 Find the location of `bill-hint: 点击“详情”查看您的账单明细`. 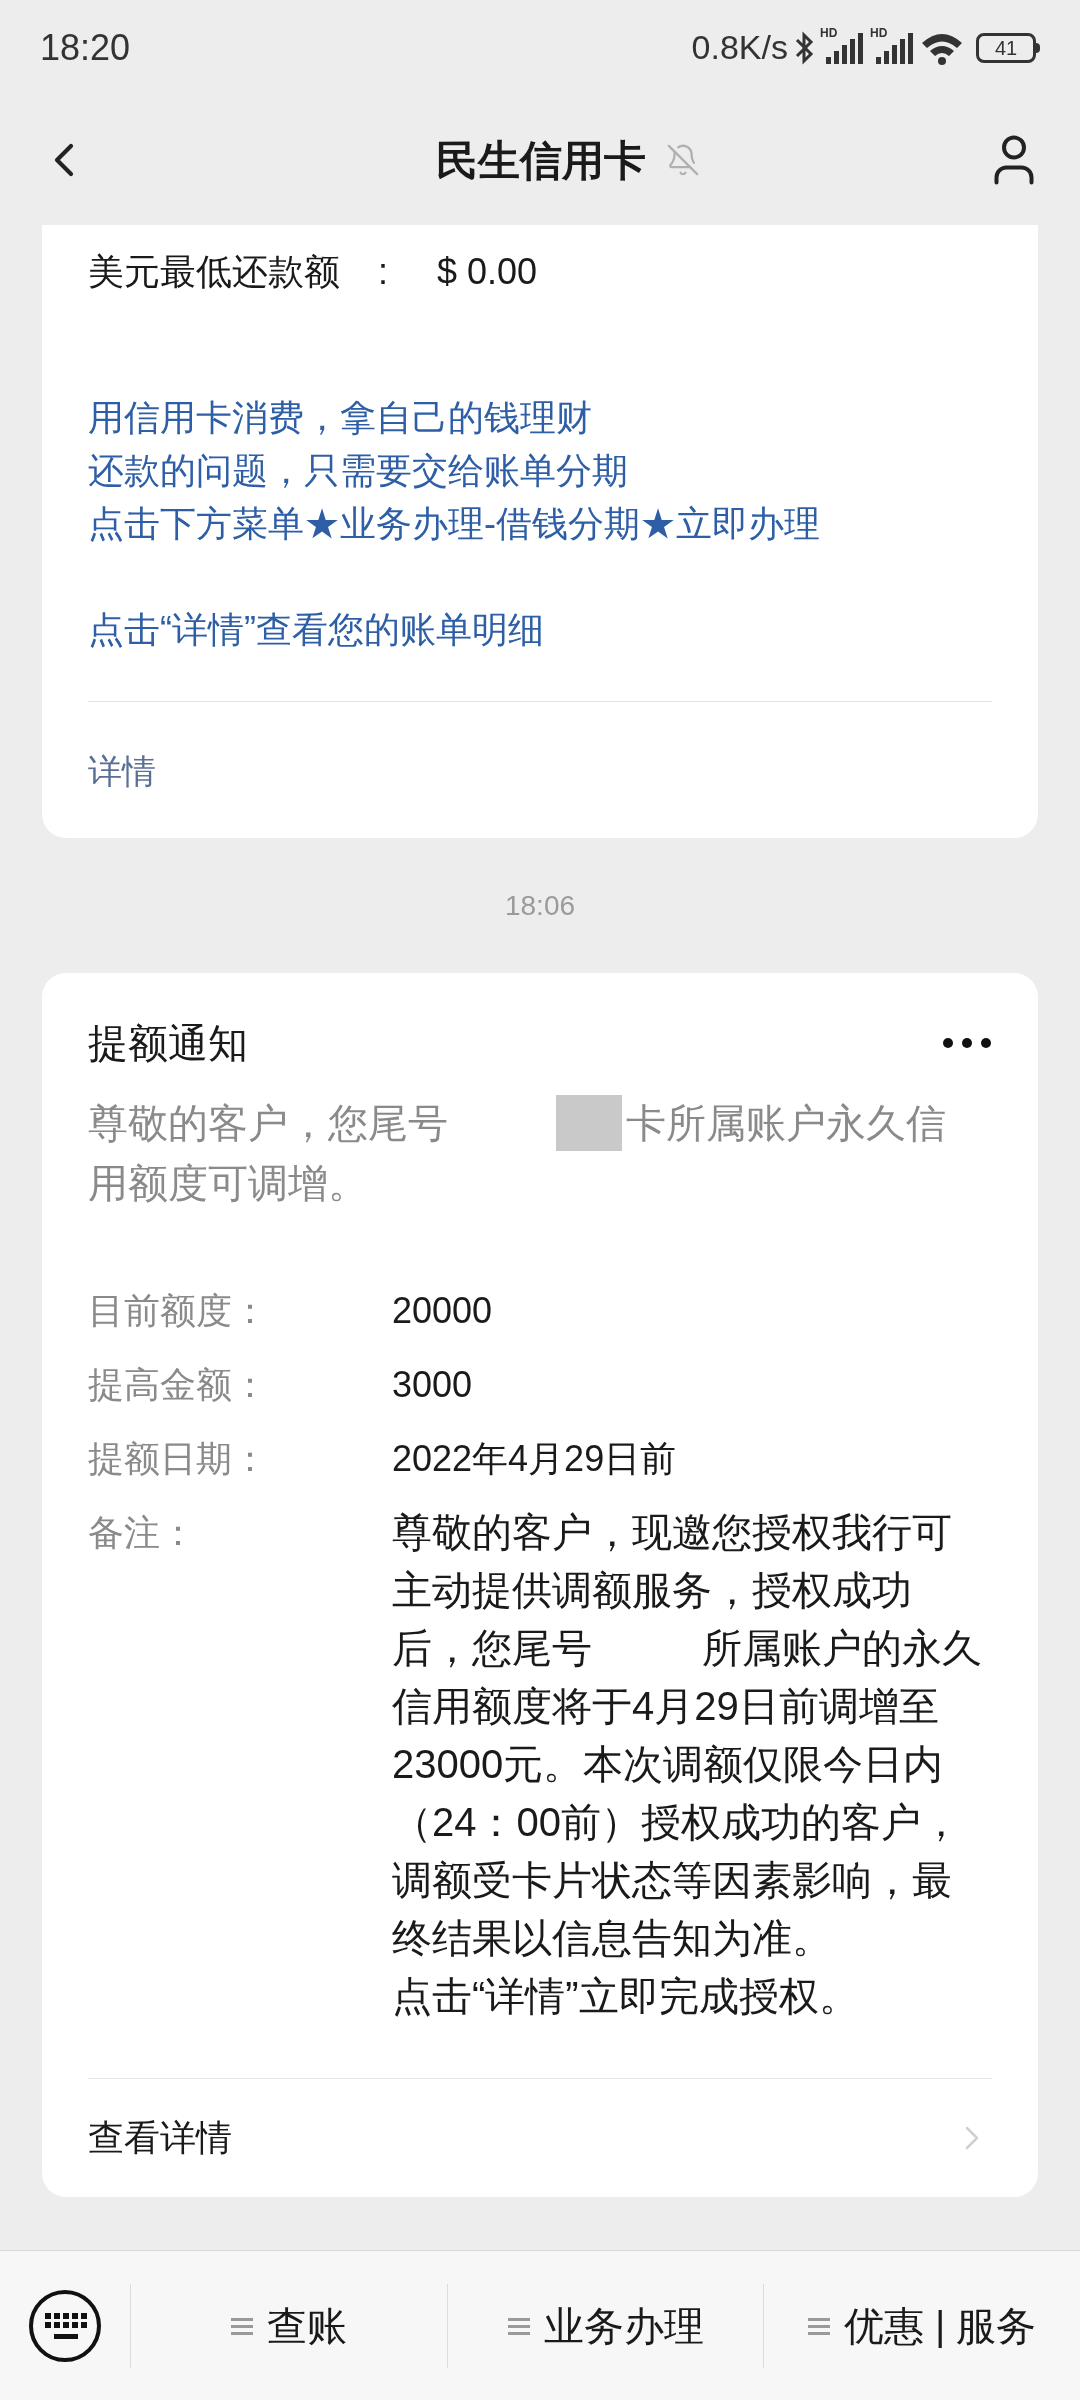

bill-hint: 点击“详情”查看您的账单明细 is located at coordinates (316, 630).